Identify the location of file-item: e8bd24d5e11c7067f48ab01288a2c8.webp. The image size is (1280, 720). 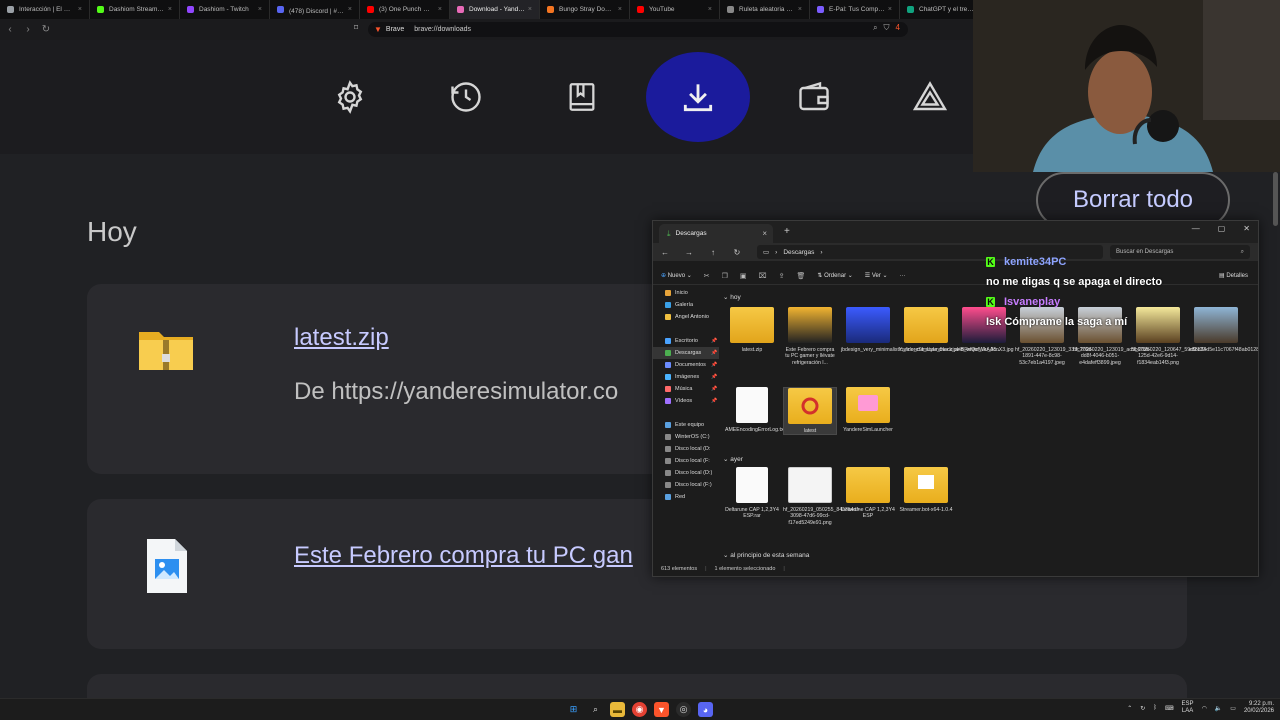
(1223, 330).